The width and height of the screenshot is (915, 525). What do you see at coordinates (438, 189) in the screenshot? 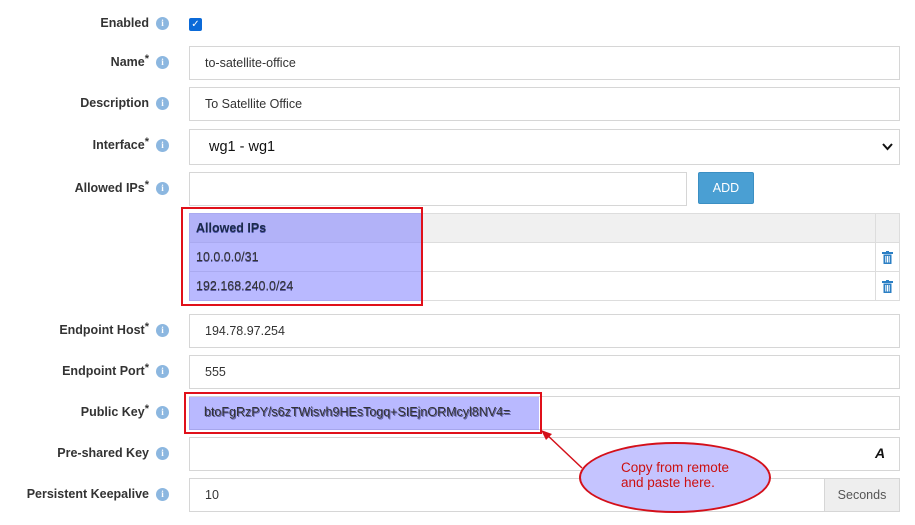
I see `allowed-ips-input` at bounding box center [438, 189].